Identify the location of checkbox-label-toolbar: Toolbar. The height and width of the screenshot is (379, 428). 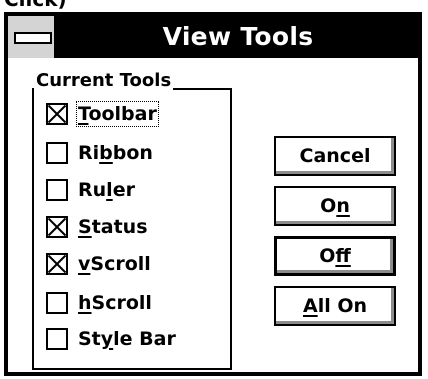
(117, 114).